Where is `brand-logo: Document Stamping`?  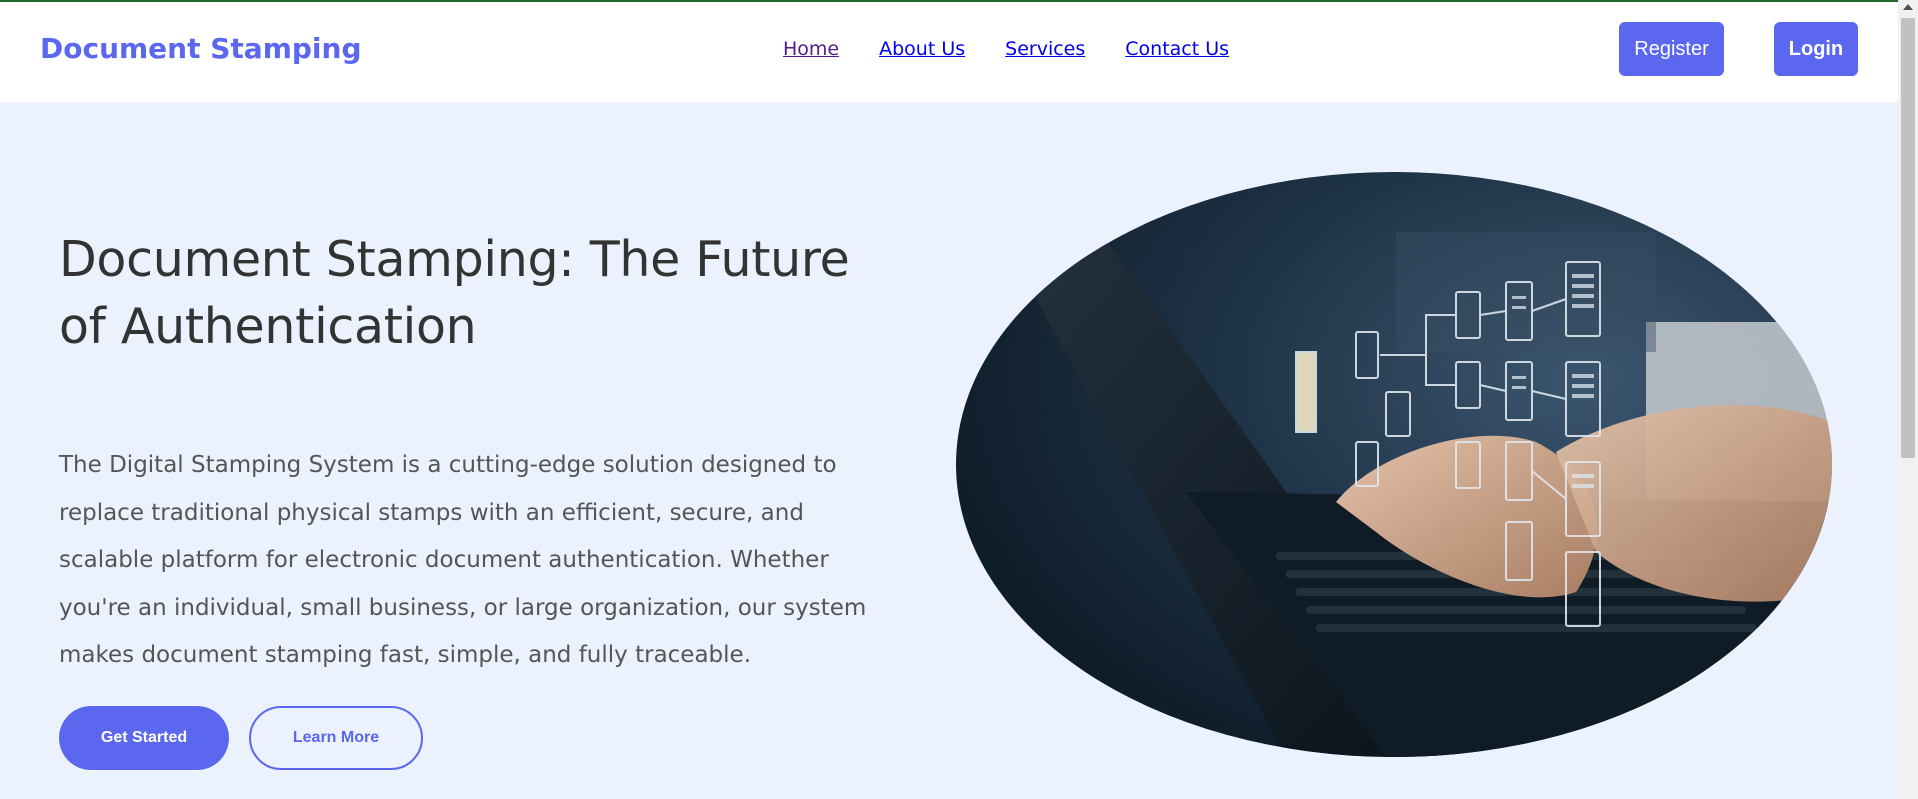
brand-logo: Document Stamping is located at coordinates (200, 48).